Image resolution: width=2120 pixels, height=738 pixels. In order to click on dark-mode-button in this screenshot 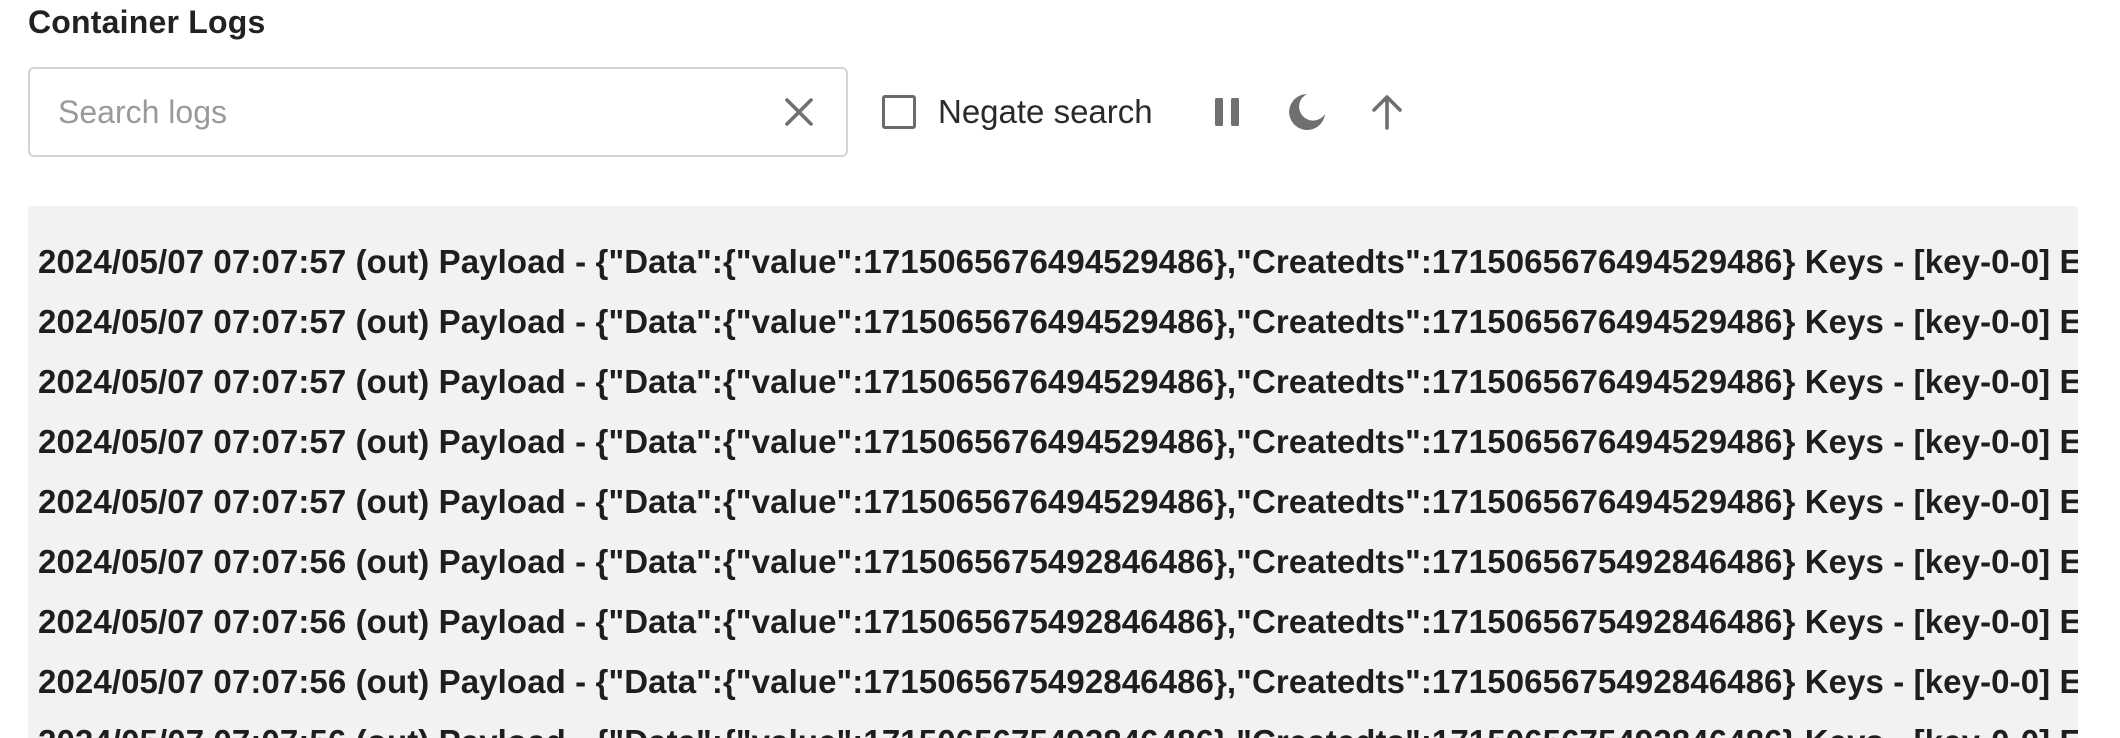, I will do `click(1307, 112)`.